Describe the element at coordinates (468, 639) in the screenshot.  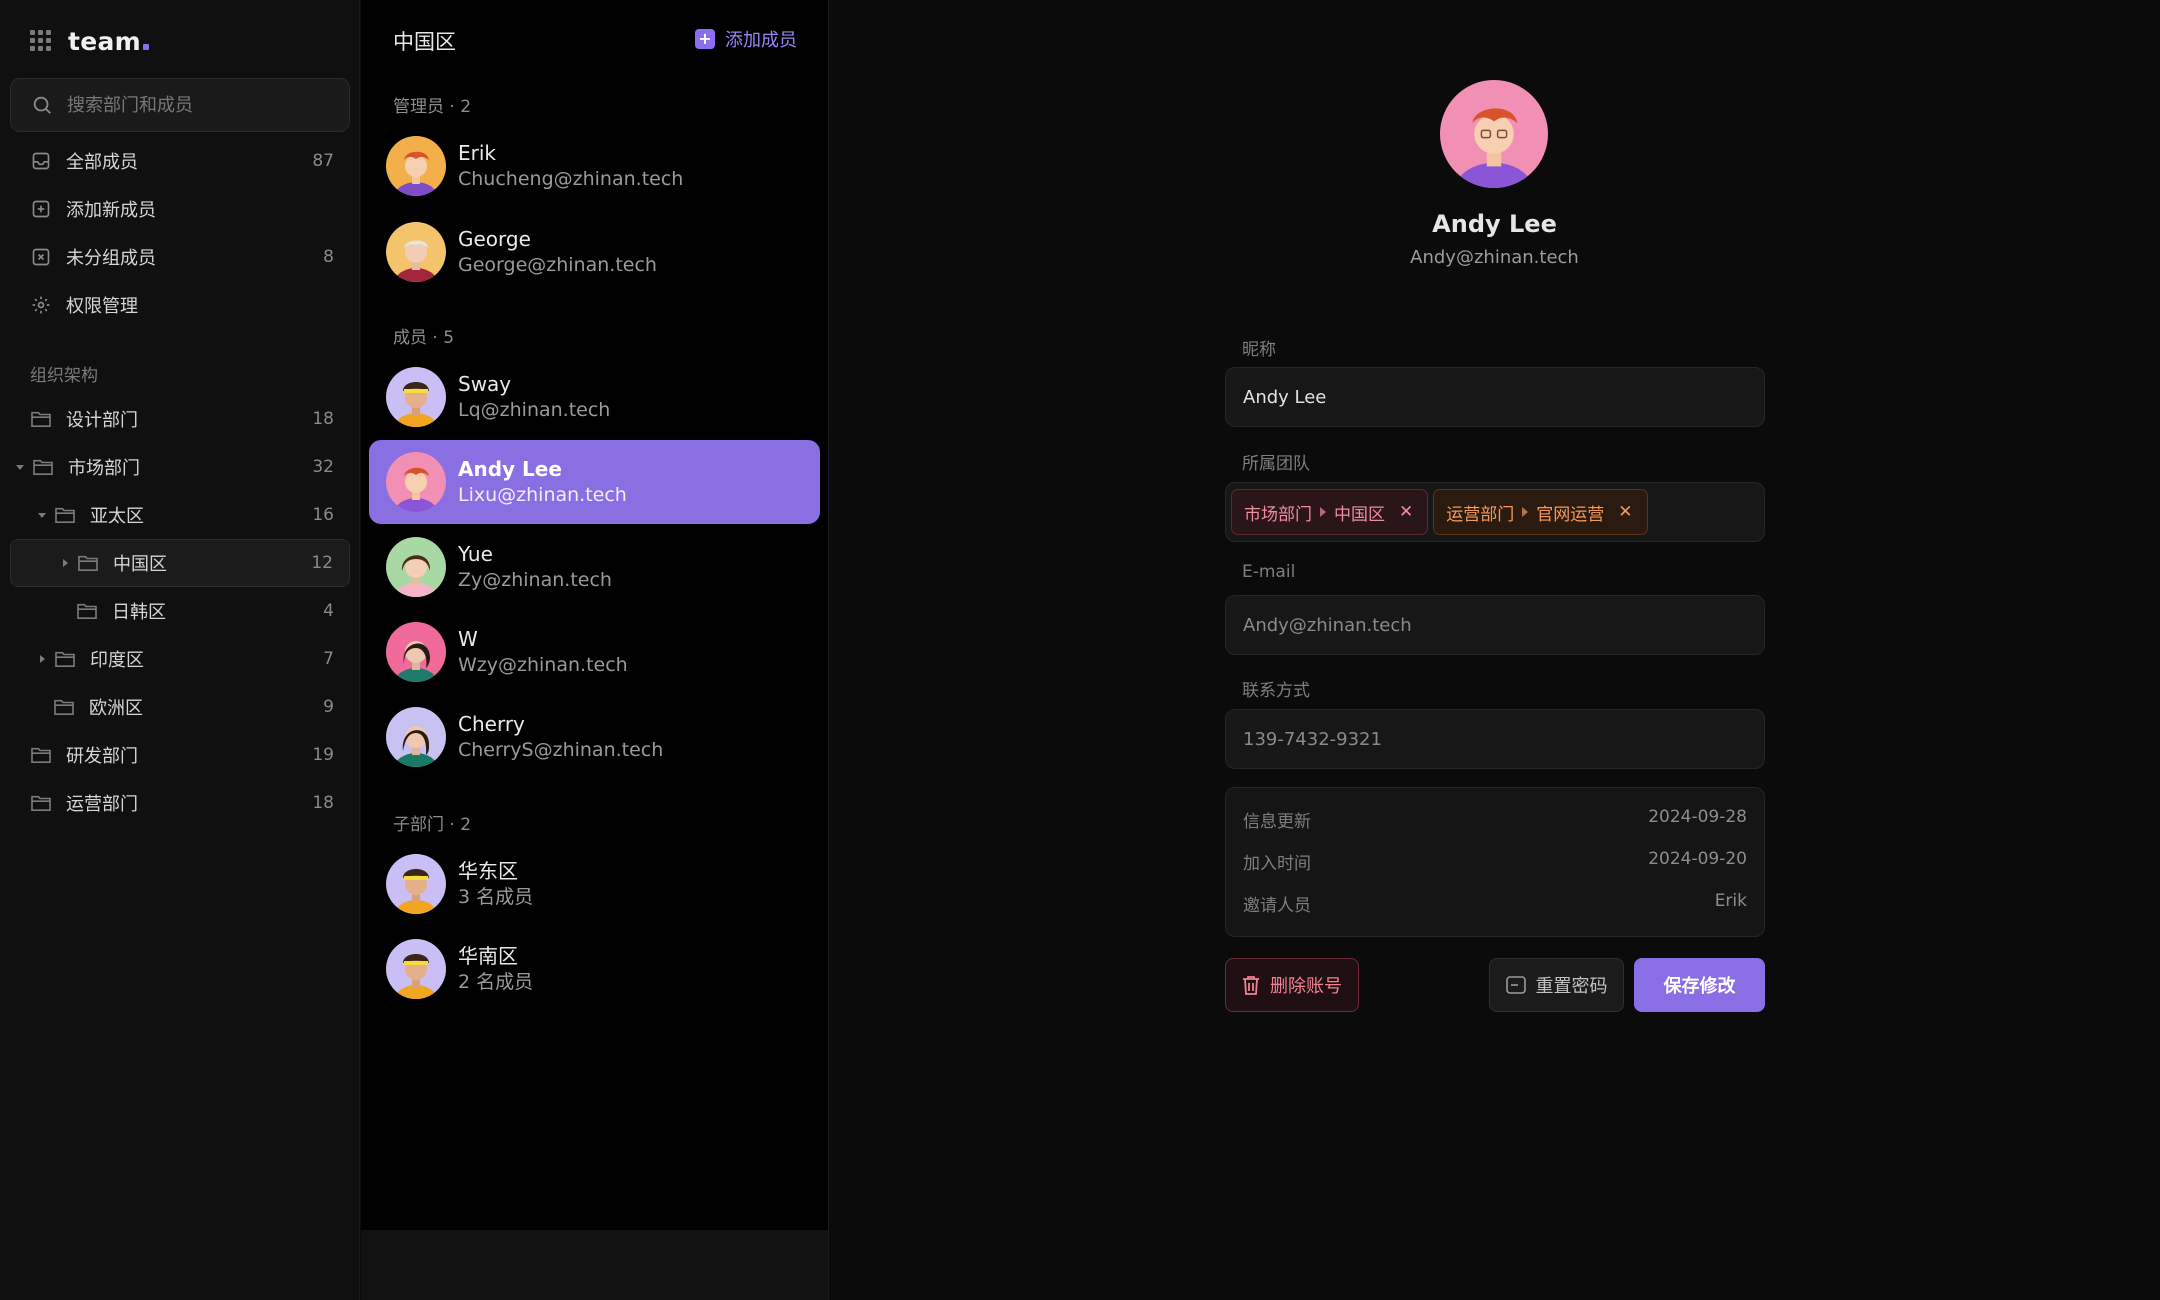
I see `member-name: W` at that location.